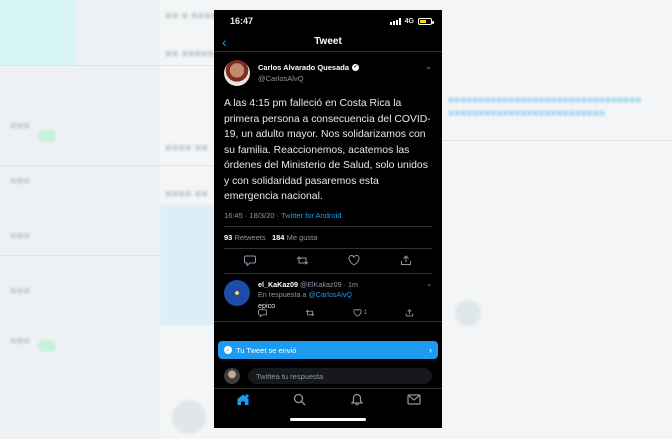 This screenshot has height=439, width=672. What do you see at coordinates (336, 312) in the screenshot?
I see `reply-actions: 1` at bounding box center [336, 312].